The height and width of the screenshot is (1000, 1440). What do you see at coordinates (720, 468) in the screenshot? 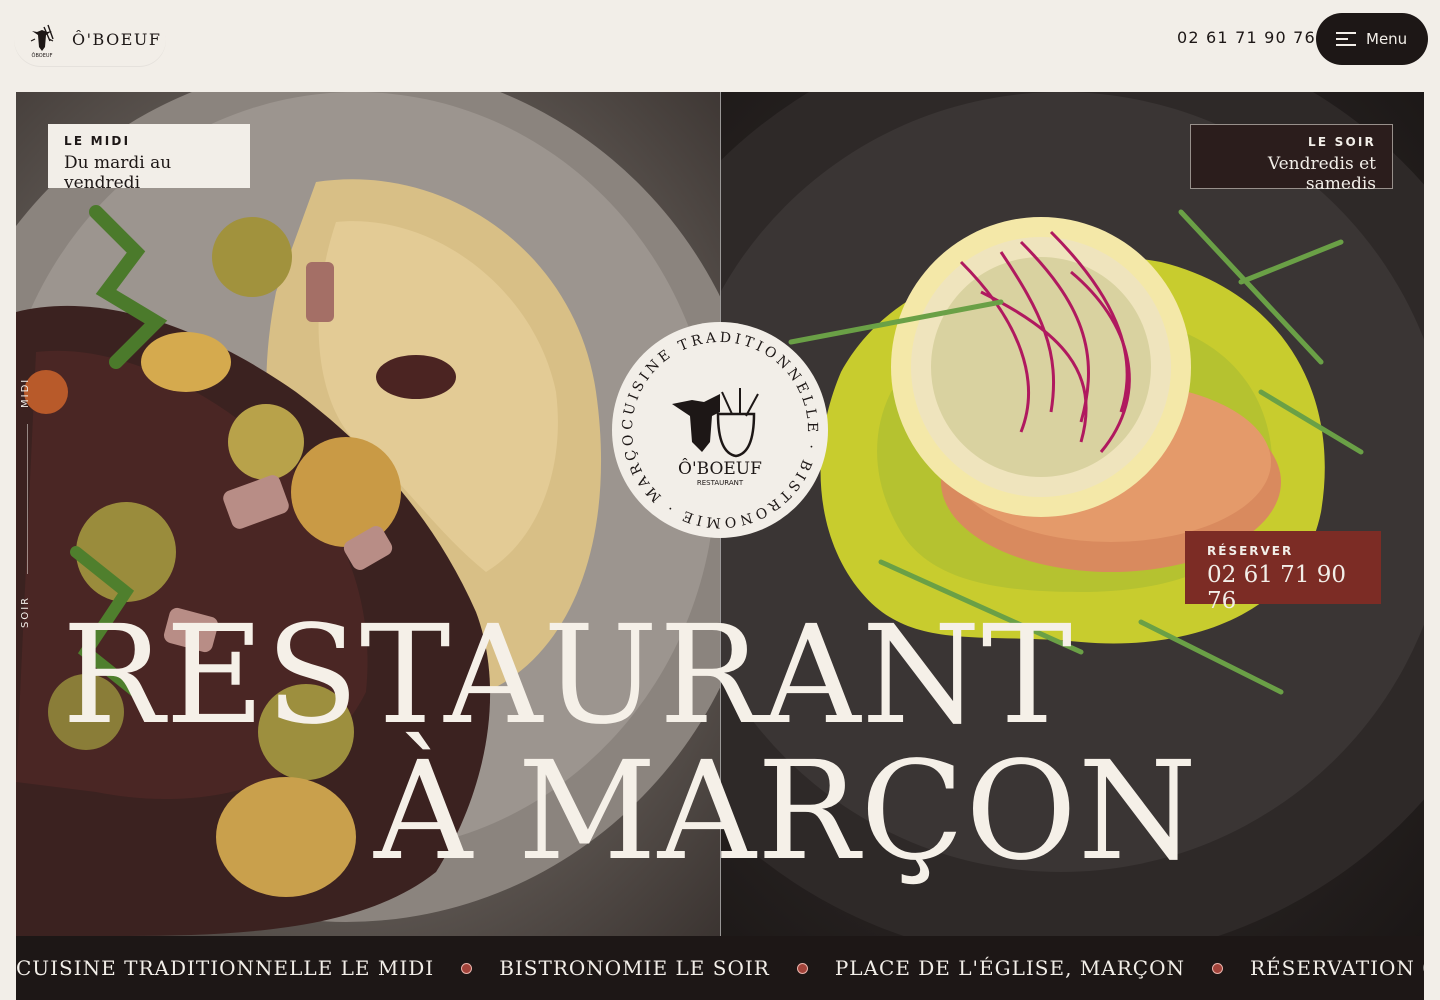
I see `badge-name: Ô'BOEUF` at bounding box center [720, 468].